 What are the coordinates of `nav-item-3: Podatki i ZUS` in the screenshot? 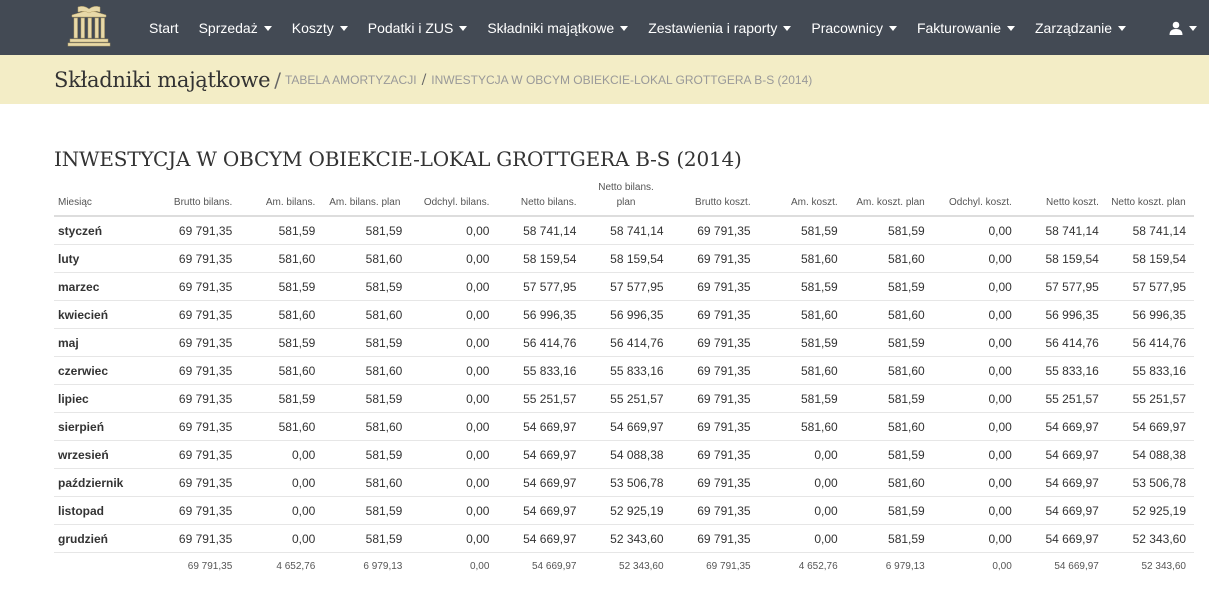 It's located at (418, 27).